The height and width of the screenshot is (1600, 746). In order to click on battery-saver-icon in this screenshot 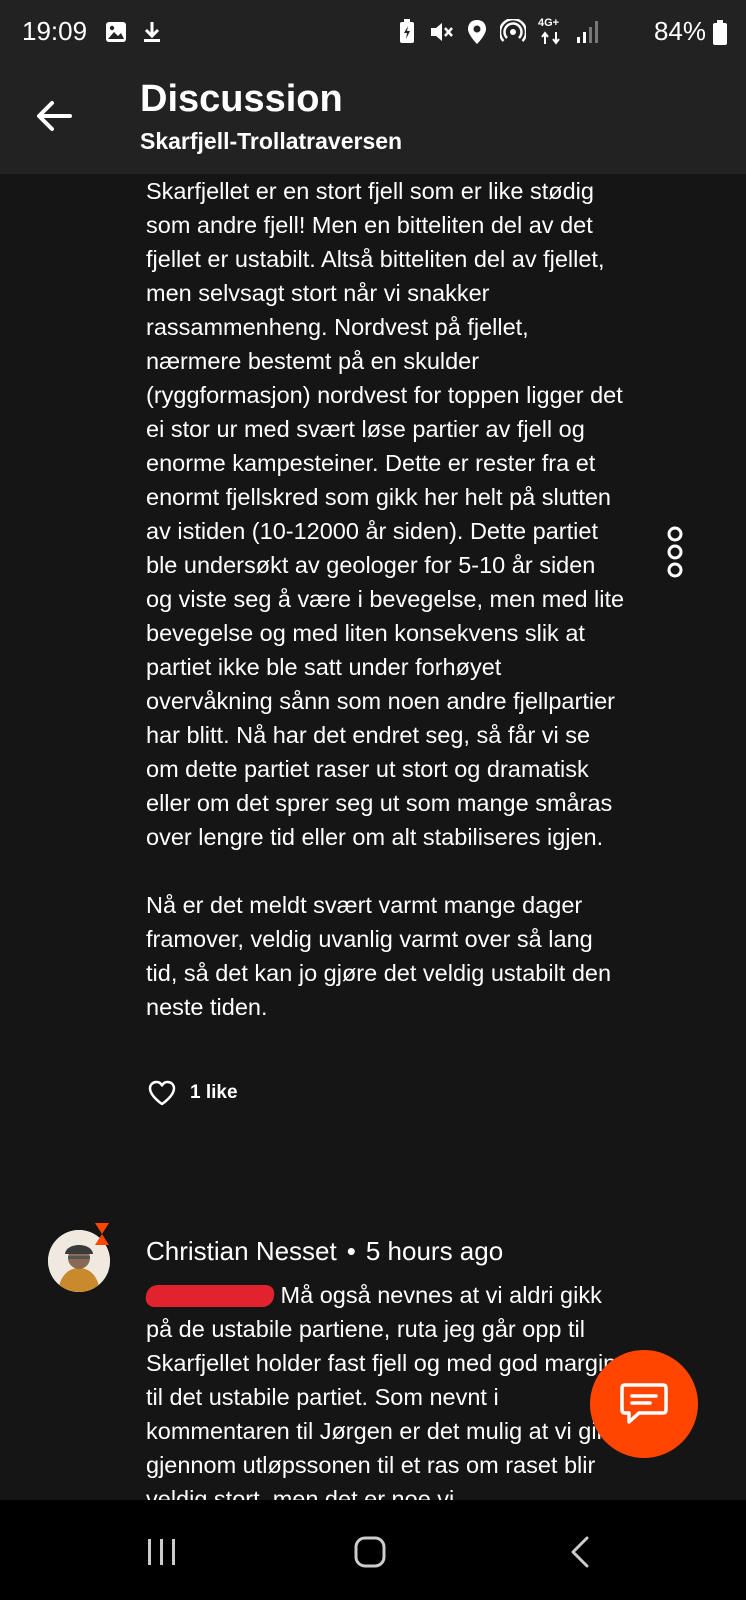, I will do `click(407, 31)`.